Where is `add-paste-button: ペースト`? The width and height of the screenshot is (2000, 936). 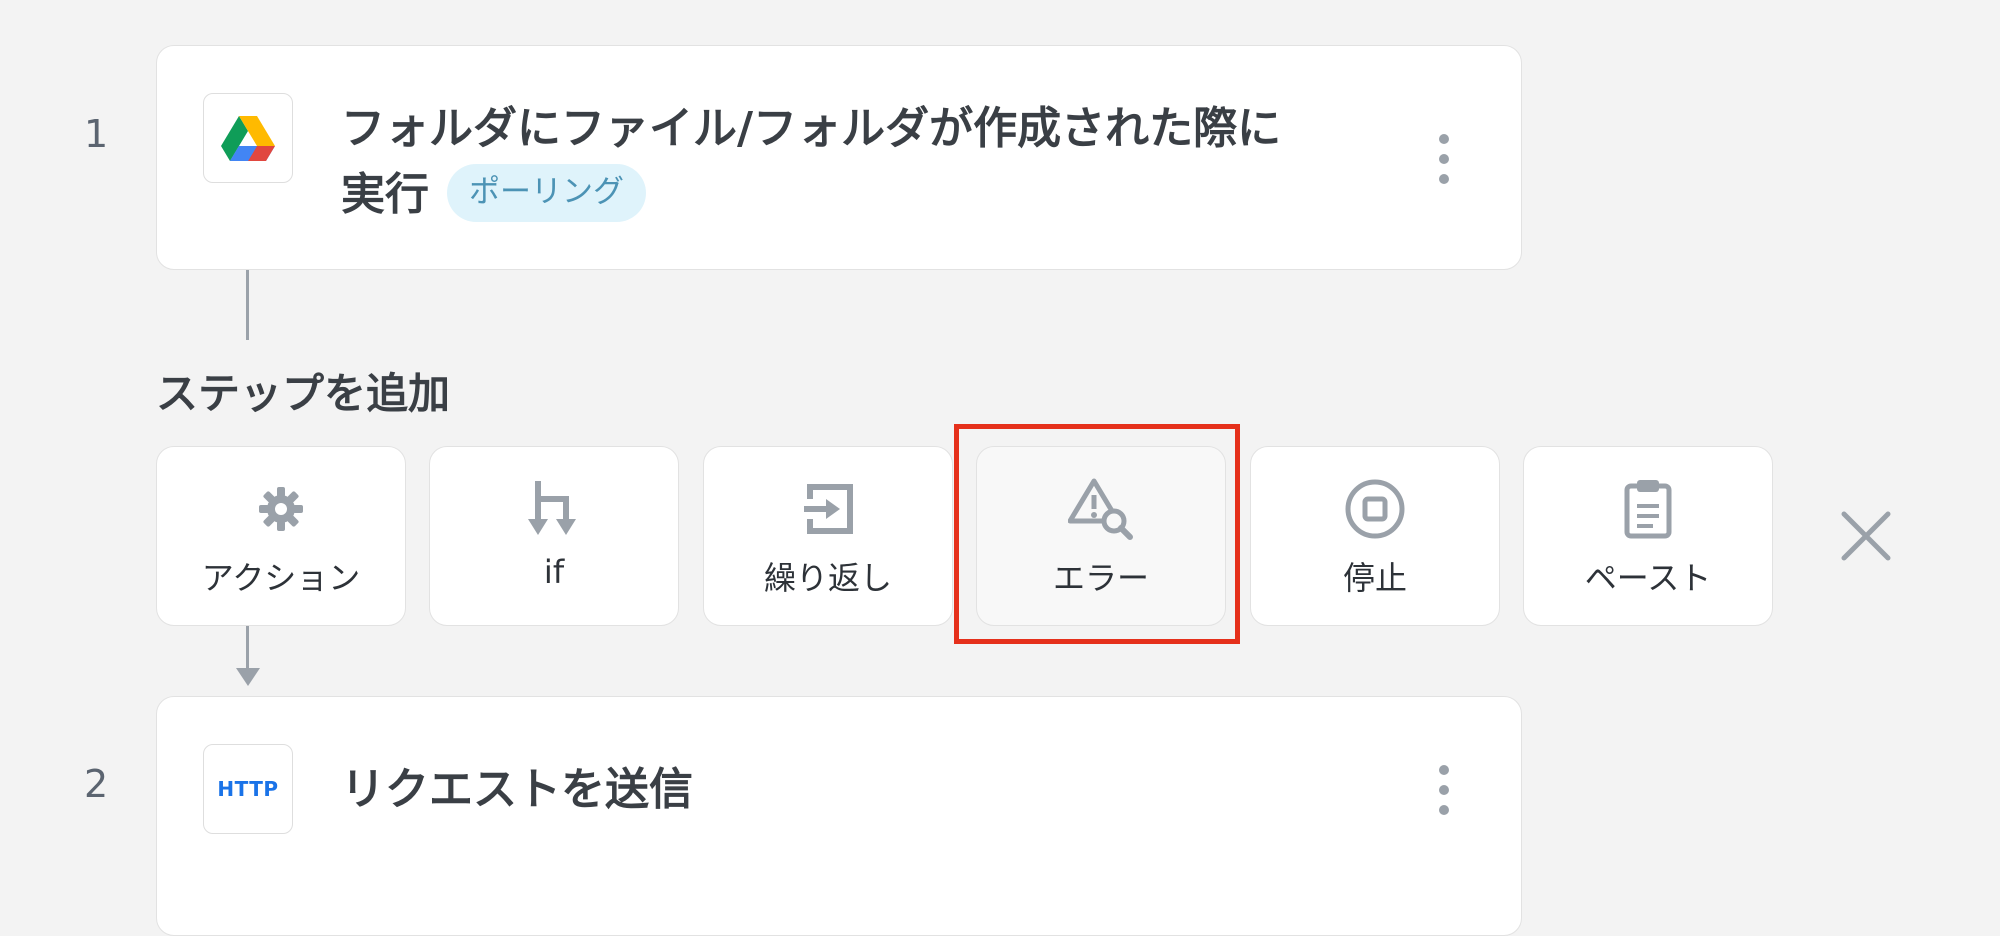
add-paste-button: ペースト is located at coordinates (1648, 536).